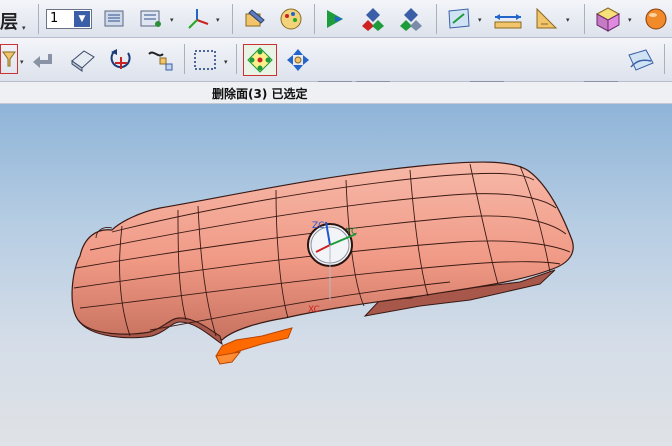 This screenshot has width=672, height=446. I want to click on group-icon, so click(160, 61).